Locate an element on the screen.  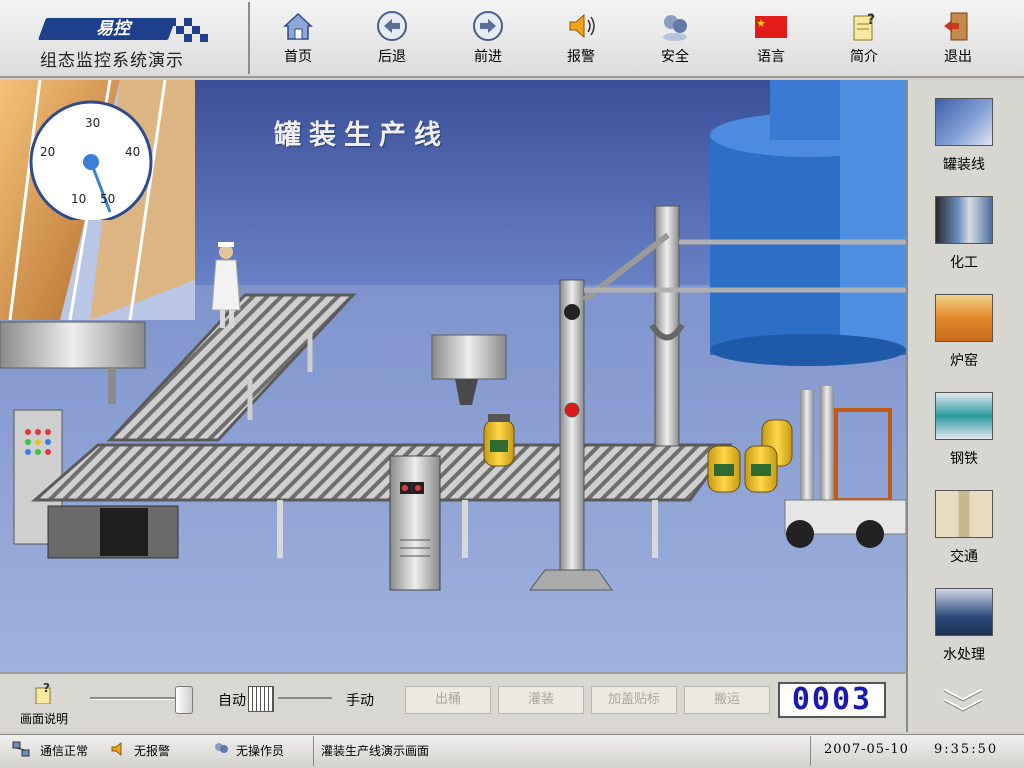
nav-water-treatment: 水处理 is located at coordinates (964, 626).